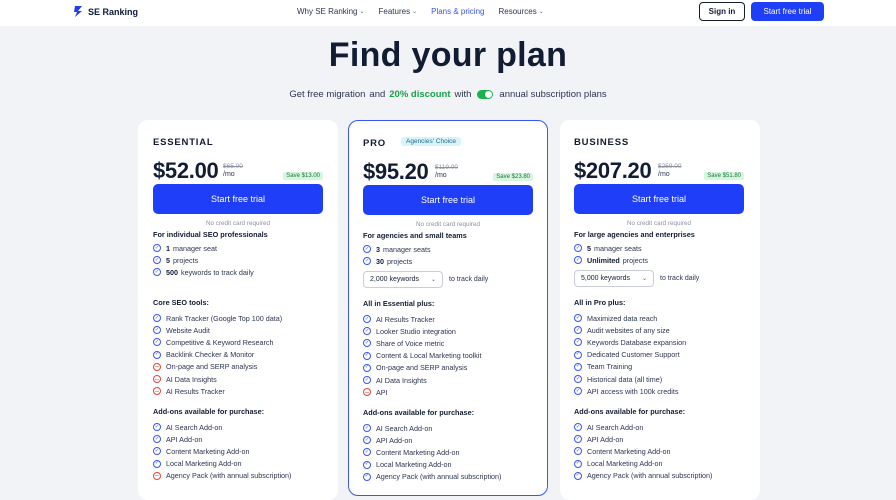 The image size is (896, 500). I want to click on addons-title: Add-ons available for purchase:, so click(630, 411).